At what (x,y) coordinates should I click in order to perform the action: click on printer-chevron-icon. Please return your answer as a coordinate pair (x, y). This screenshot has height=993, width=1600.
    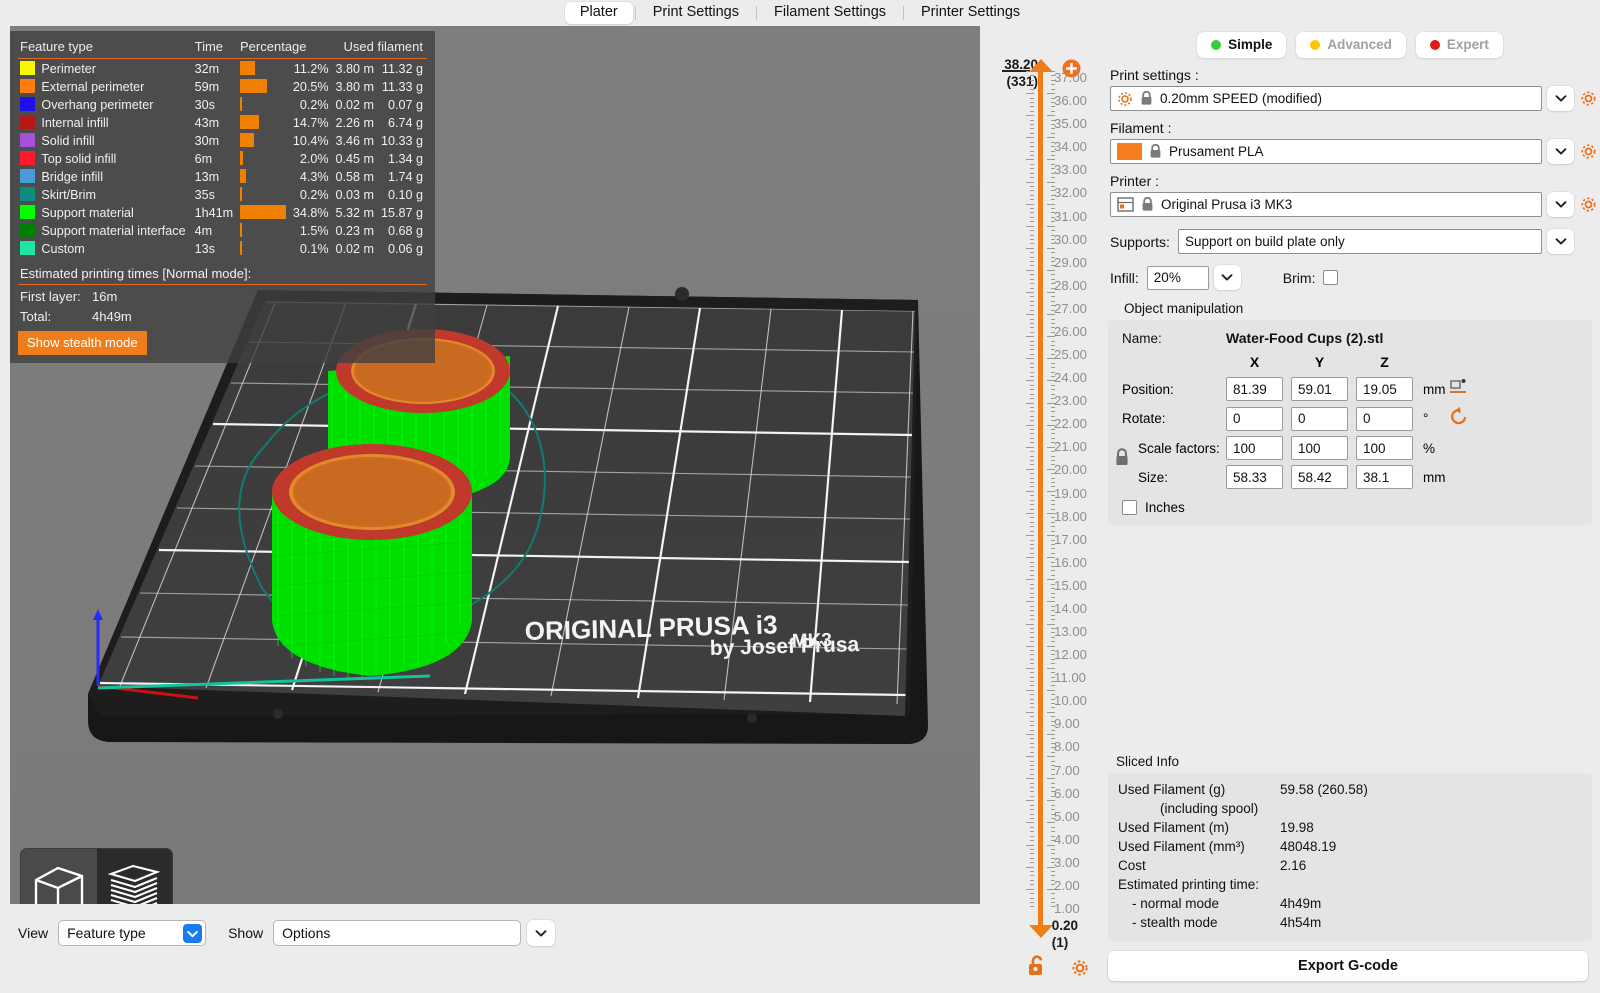
    Looking at the image, I should click on (1560, 204).